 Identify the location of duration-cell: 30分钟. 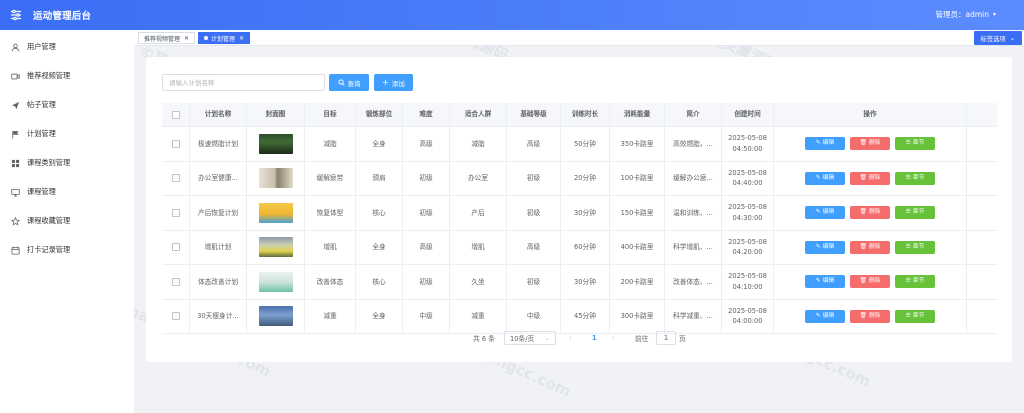
(585, 213).